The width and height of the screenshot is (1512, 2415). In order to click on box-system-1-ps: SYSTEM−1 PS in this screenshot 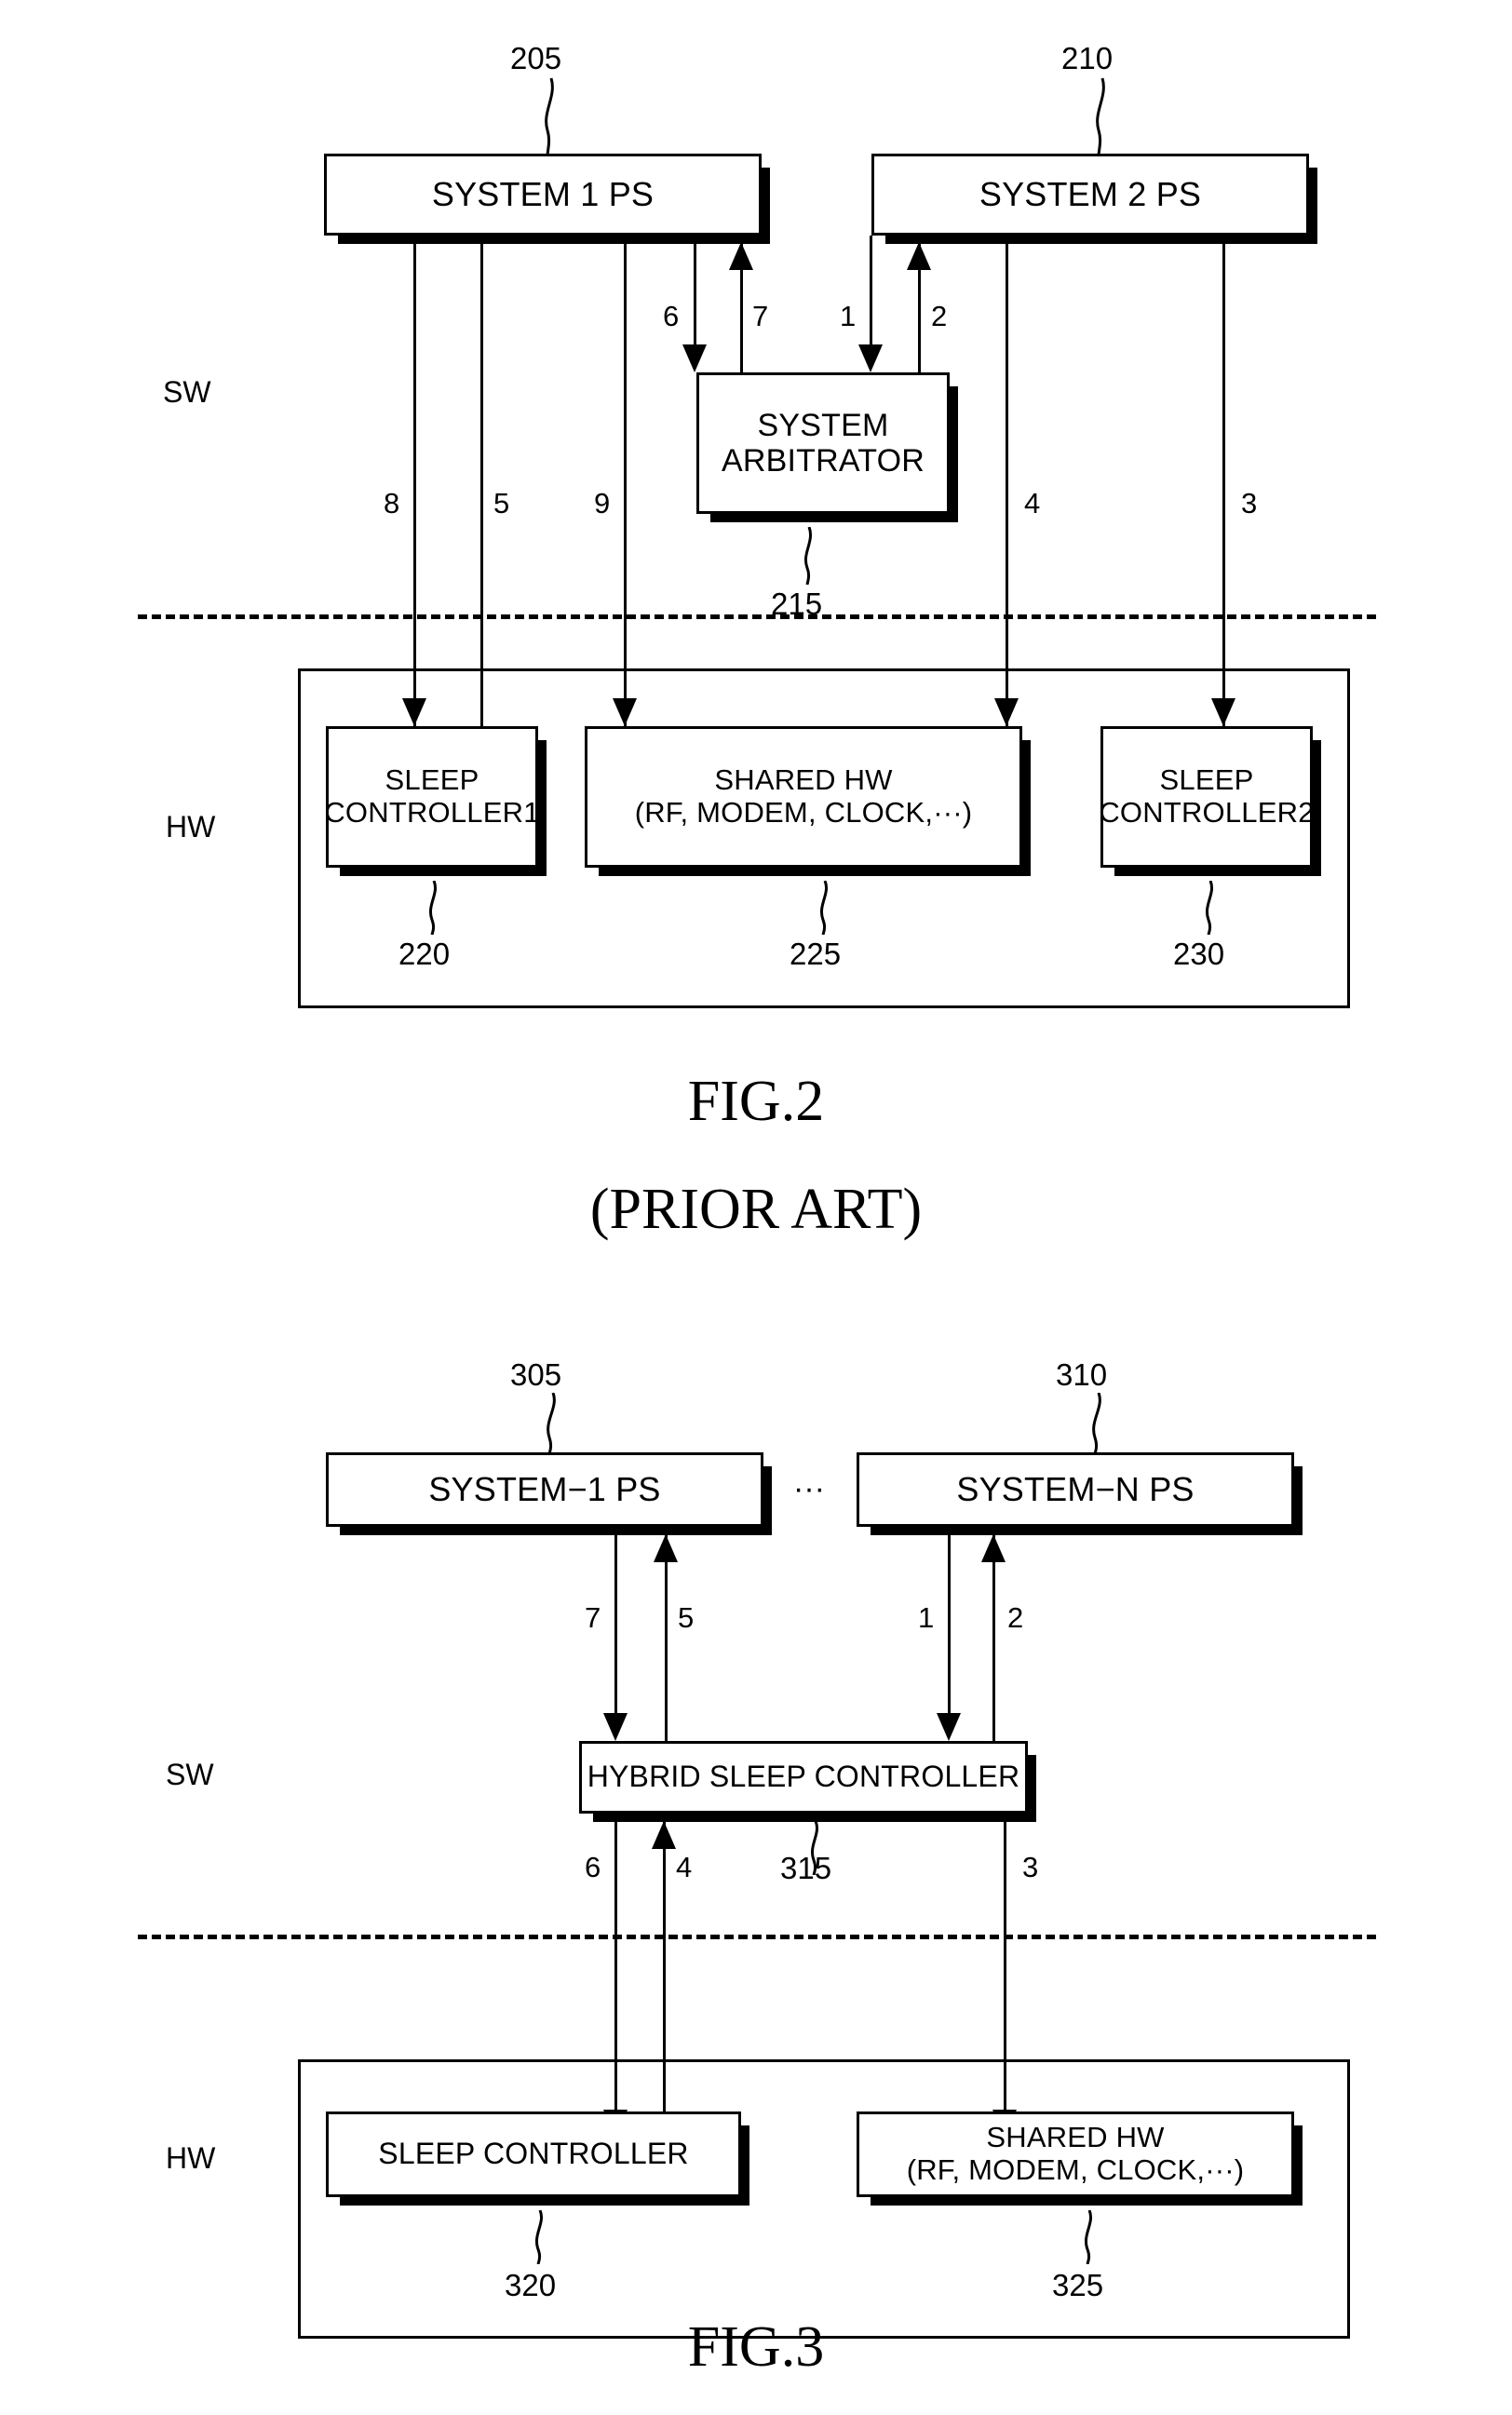, I will do `click(549, 1493)`.